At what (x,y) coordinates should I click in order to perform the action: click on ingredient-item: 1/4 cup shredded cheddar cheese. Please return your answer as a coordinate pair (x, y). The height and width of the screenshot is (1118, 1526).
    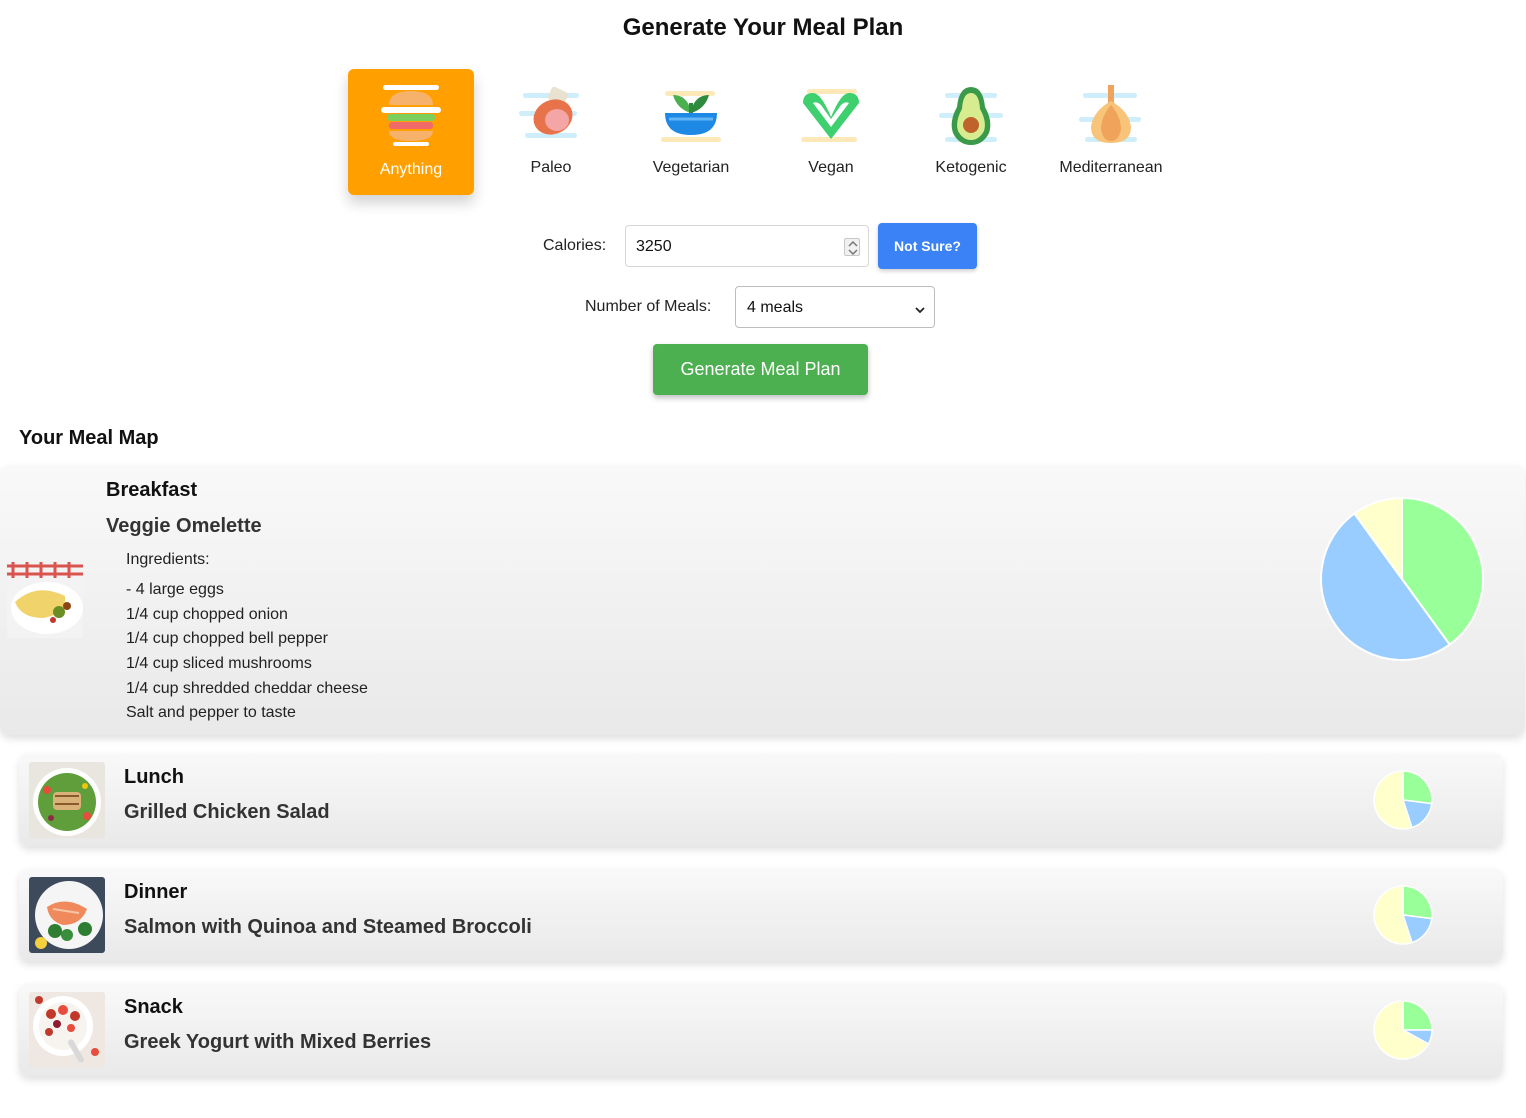
    Looking at the image, I should click on (247, 688).